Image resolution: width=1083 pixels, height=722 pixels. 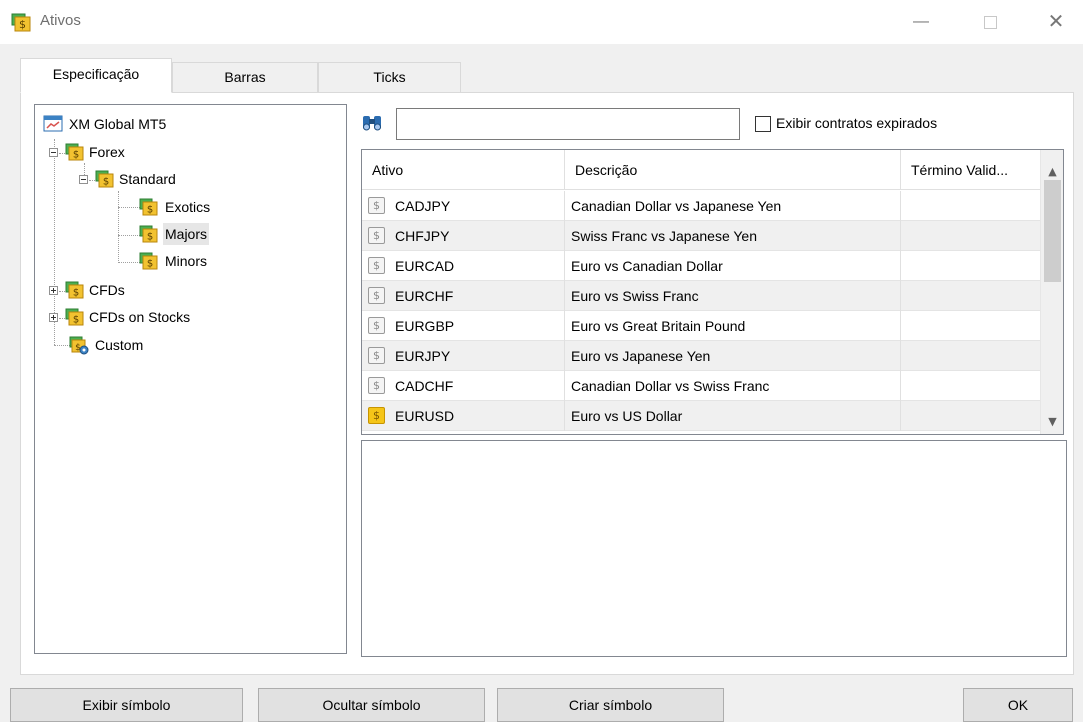 I want to click on symbol-name: EURJPY, so click(x=423, y=356).